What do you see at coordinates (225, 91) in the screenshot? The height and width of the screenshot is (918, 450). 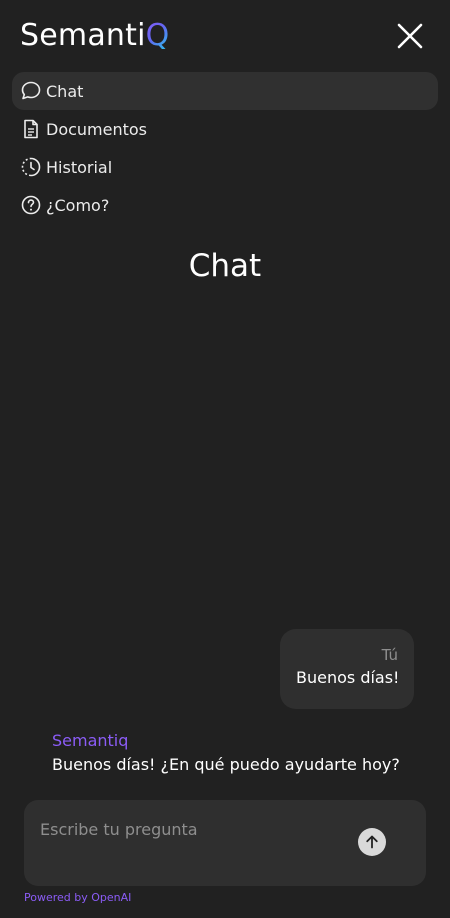 I see `nav-item-chat: Chat` at bounding box center [225, 91].